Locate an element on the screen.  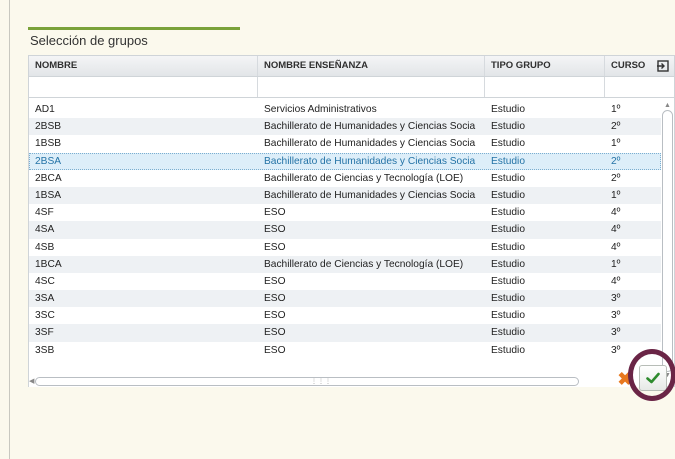
nombre-cell: 3SF is located at coordinates (44, 333).